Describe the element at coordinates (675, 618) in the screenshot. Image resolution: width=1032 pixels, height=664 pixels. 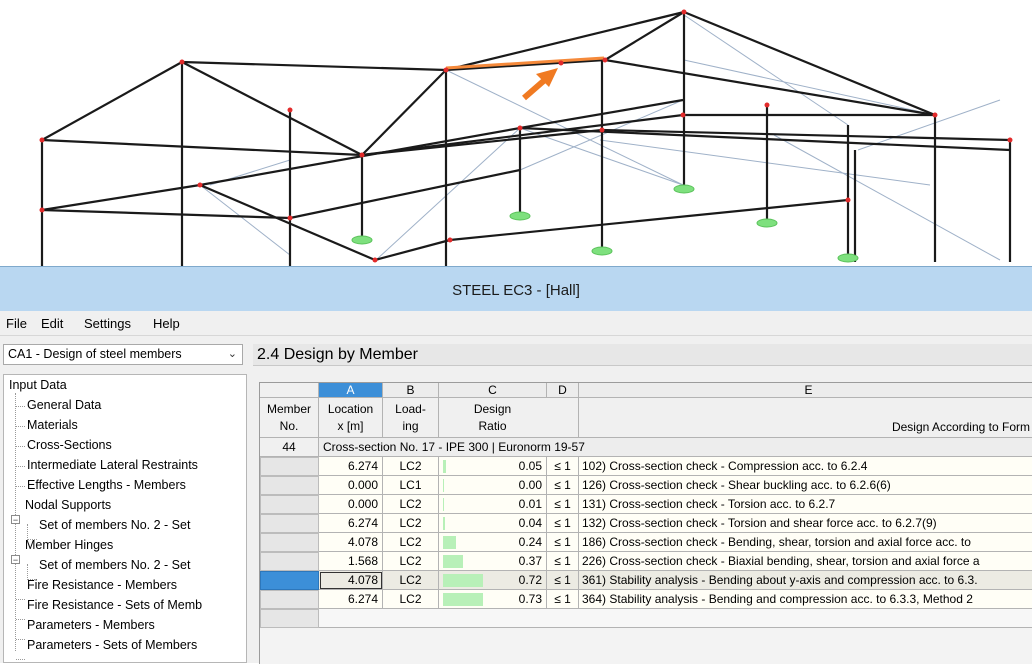
I see `table-row-empty` at that location.